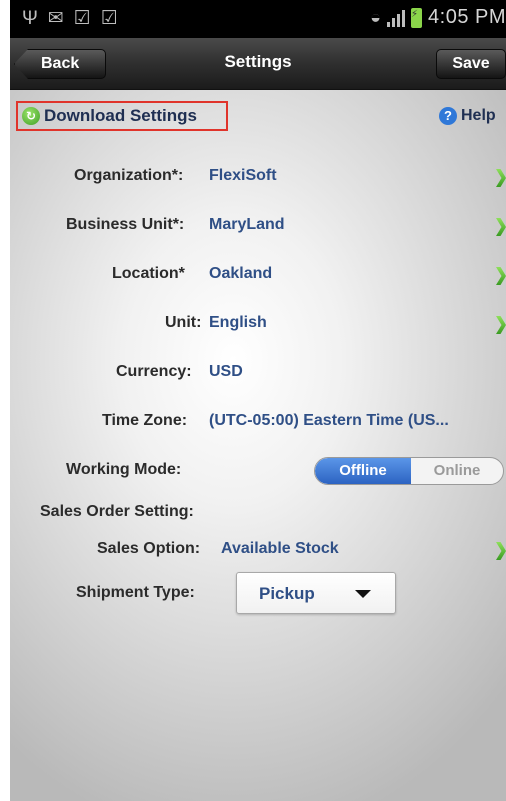 This screenshot has width=506, height=801. I want to click on location-row: Location* Oakland, so click(258, 280).